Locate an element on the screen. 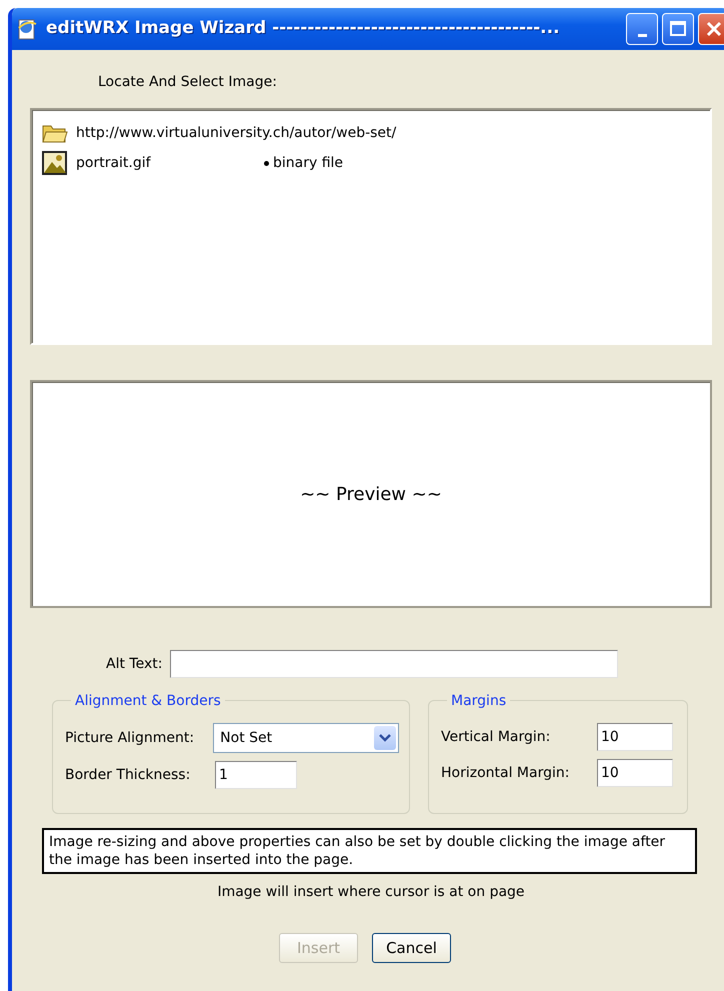 The width and height of the screenshot is (724, 991). close-icon is located at coordinates (714, 29).